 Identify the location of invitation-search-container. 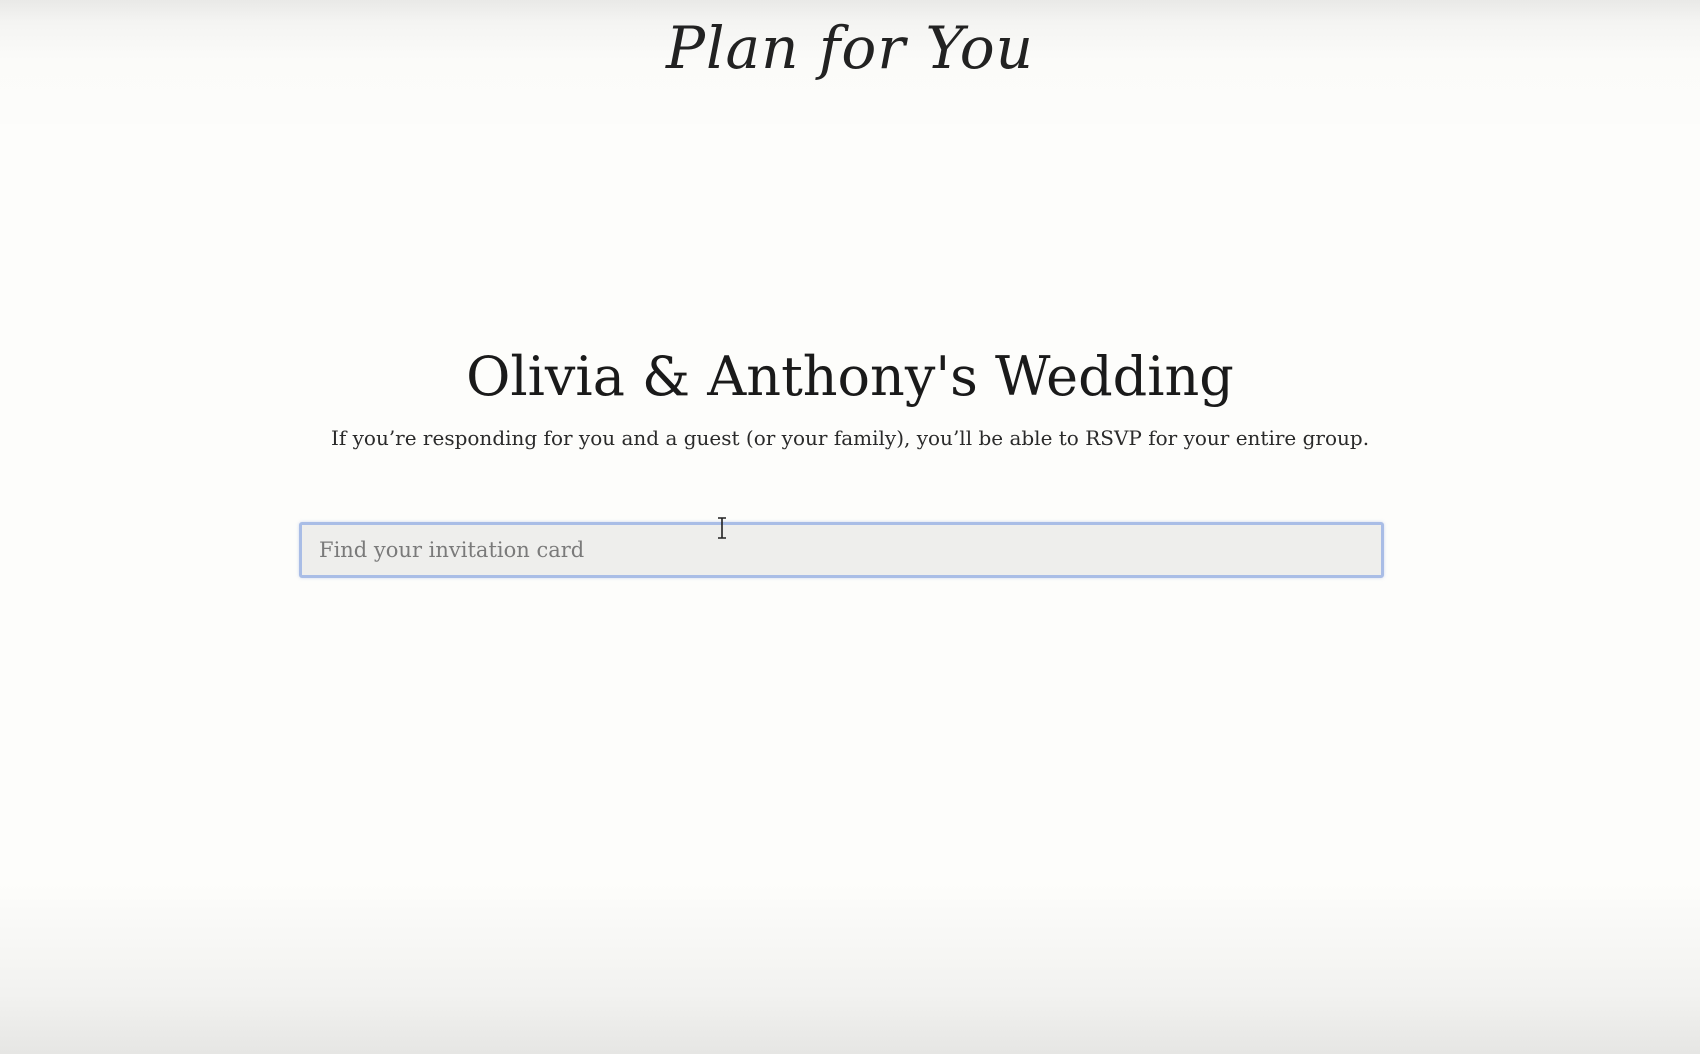
(841, 550).